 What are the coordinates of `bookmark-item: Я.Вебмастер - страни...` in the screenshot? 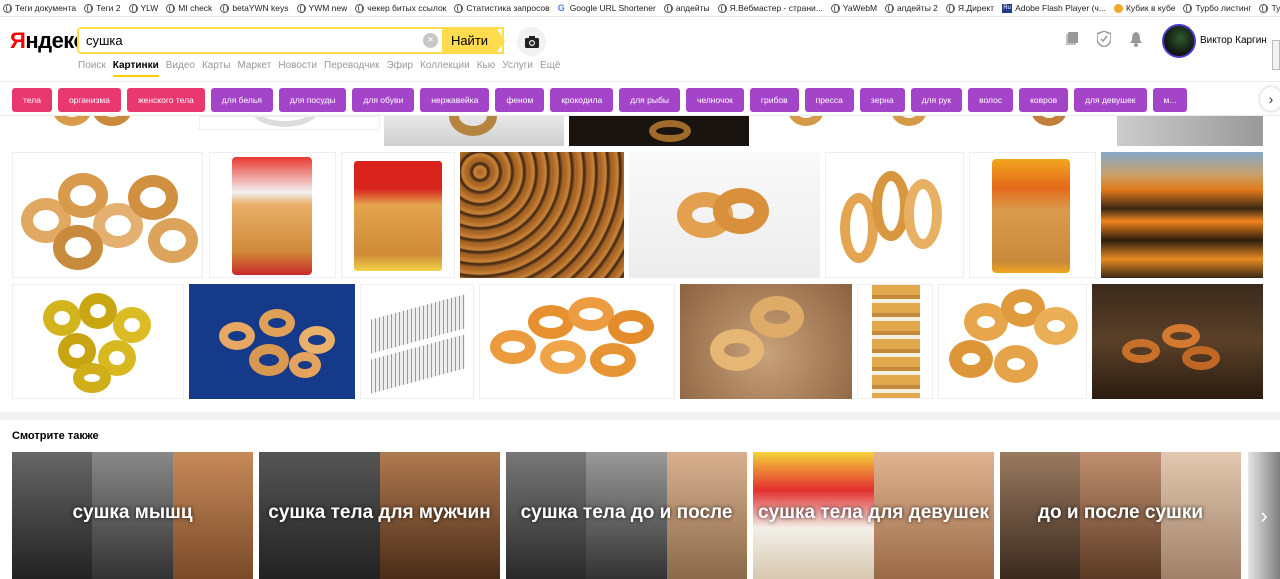 It's located at (770, 8).